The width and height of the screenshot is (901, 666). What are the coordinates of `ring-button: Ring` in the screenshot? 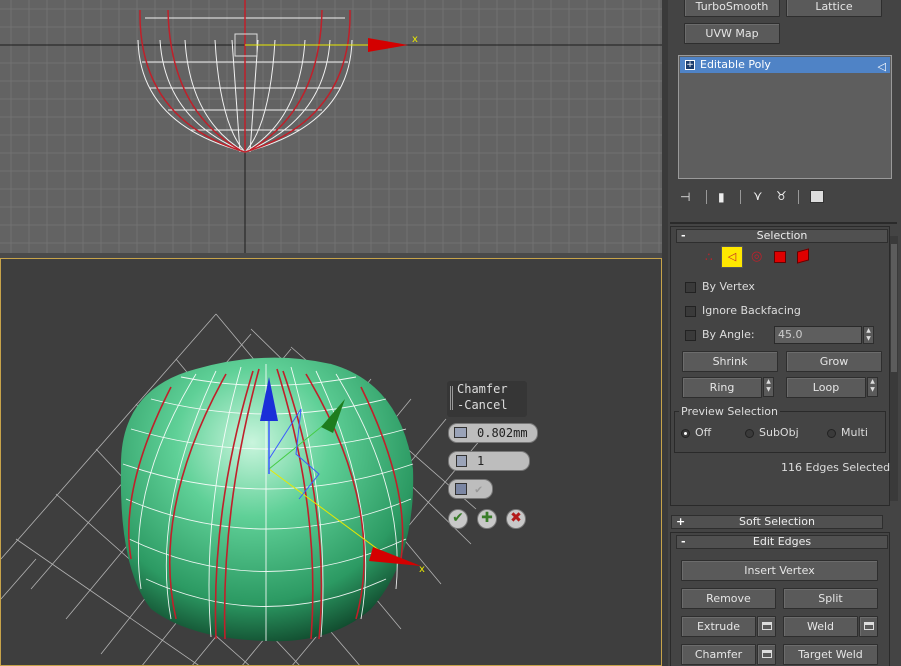 It's located at (722, 387).